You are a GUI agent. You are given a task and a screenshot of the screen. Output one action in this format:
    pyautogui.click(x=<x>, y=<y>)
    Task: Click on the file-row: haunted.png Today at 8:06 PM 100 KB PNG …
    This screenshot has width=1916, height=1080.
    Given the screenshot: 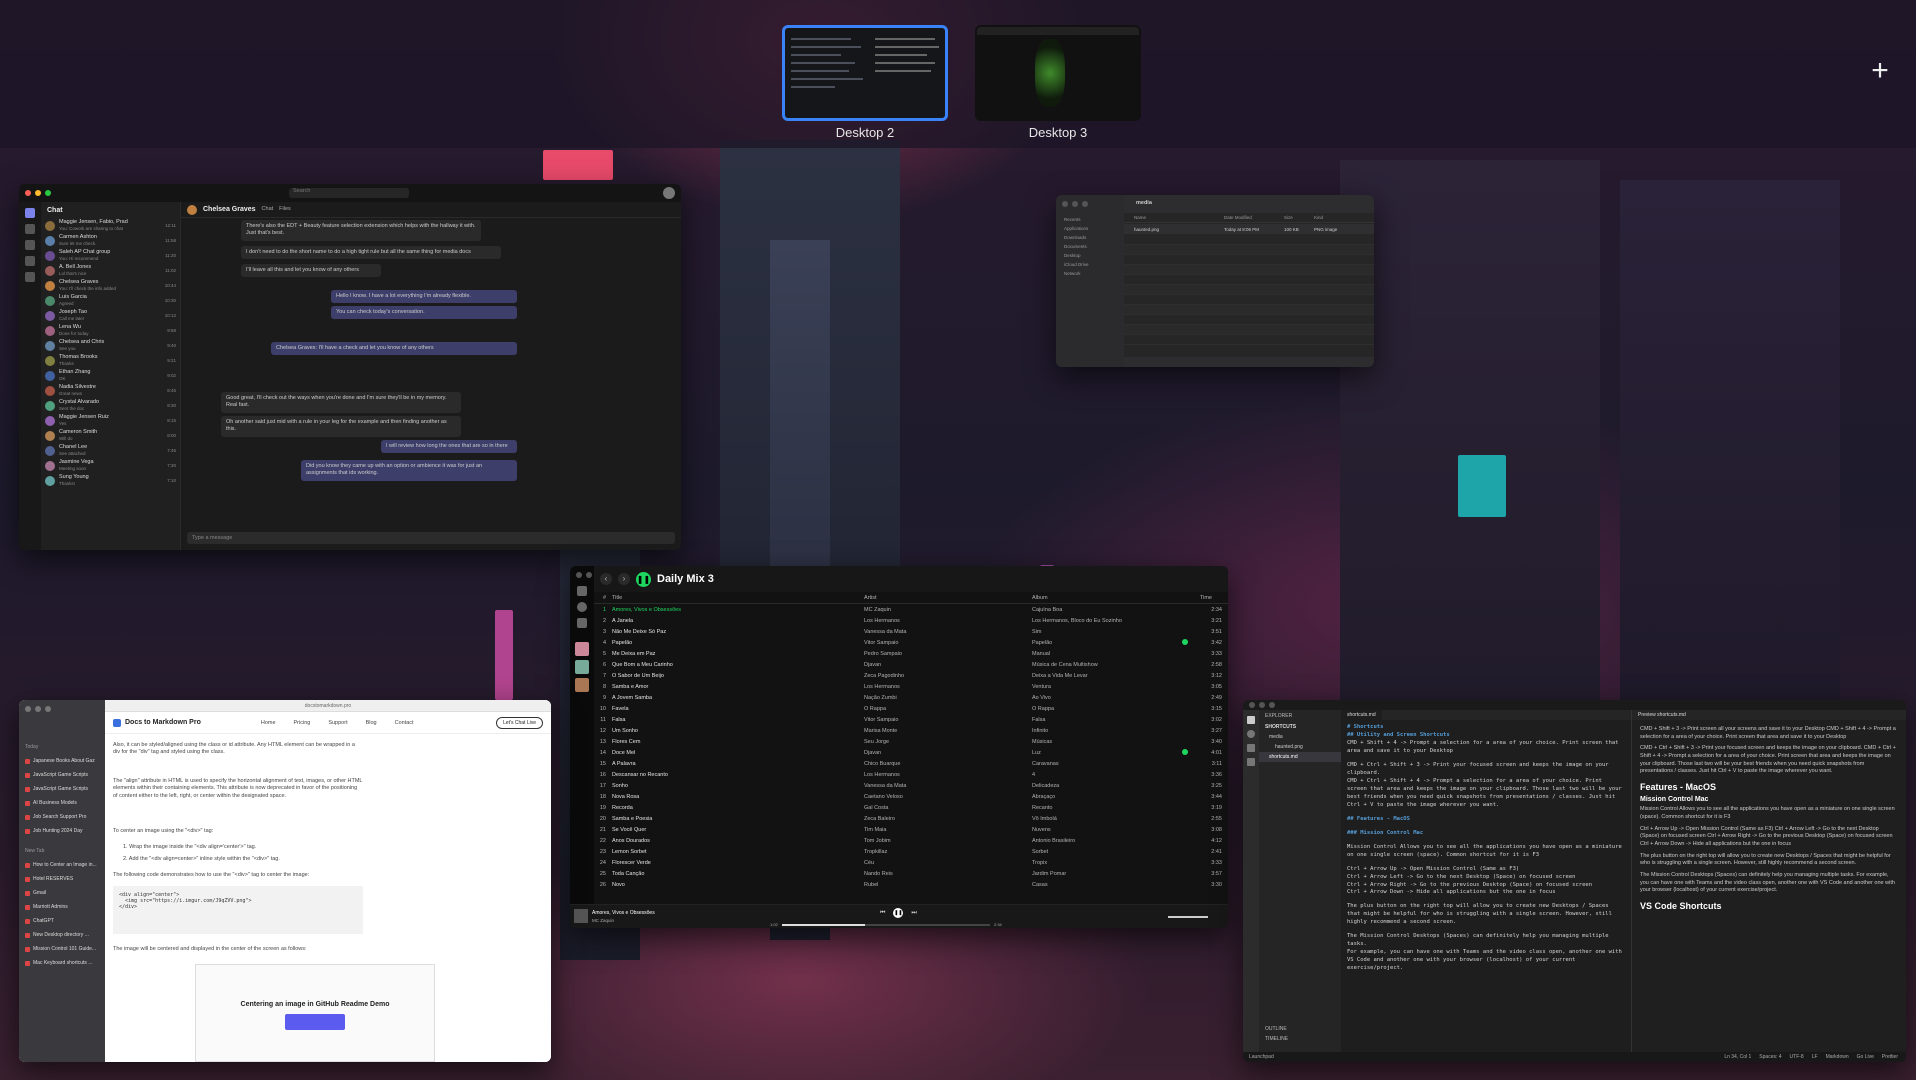 What is the action you would take?
    pyautogui.click(x=1249, y=229)
    